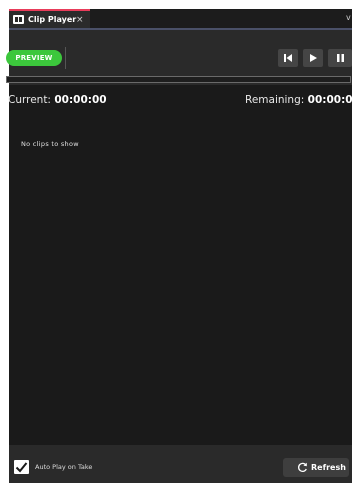 The height and width of the screenshot is (483, 352). I want to click on tab-clip-player: Clip Player ×, so click(49, 18).